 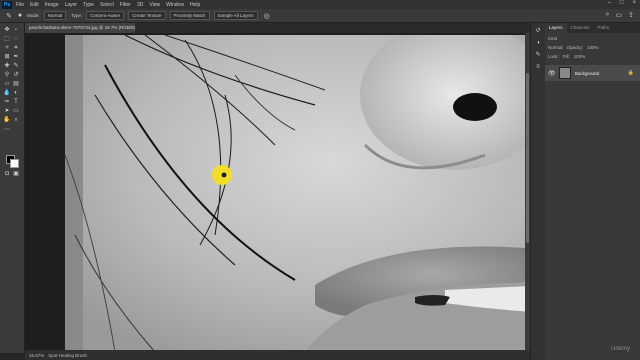 I want to click on adjustments-icon: ◑, so click(x=538, y=43).